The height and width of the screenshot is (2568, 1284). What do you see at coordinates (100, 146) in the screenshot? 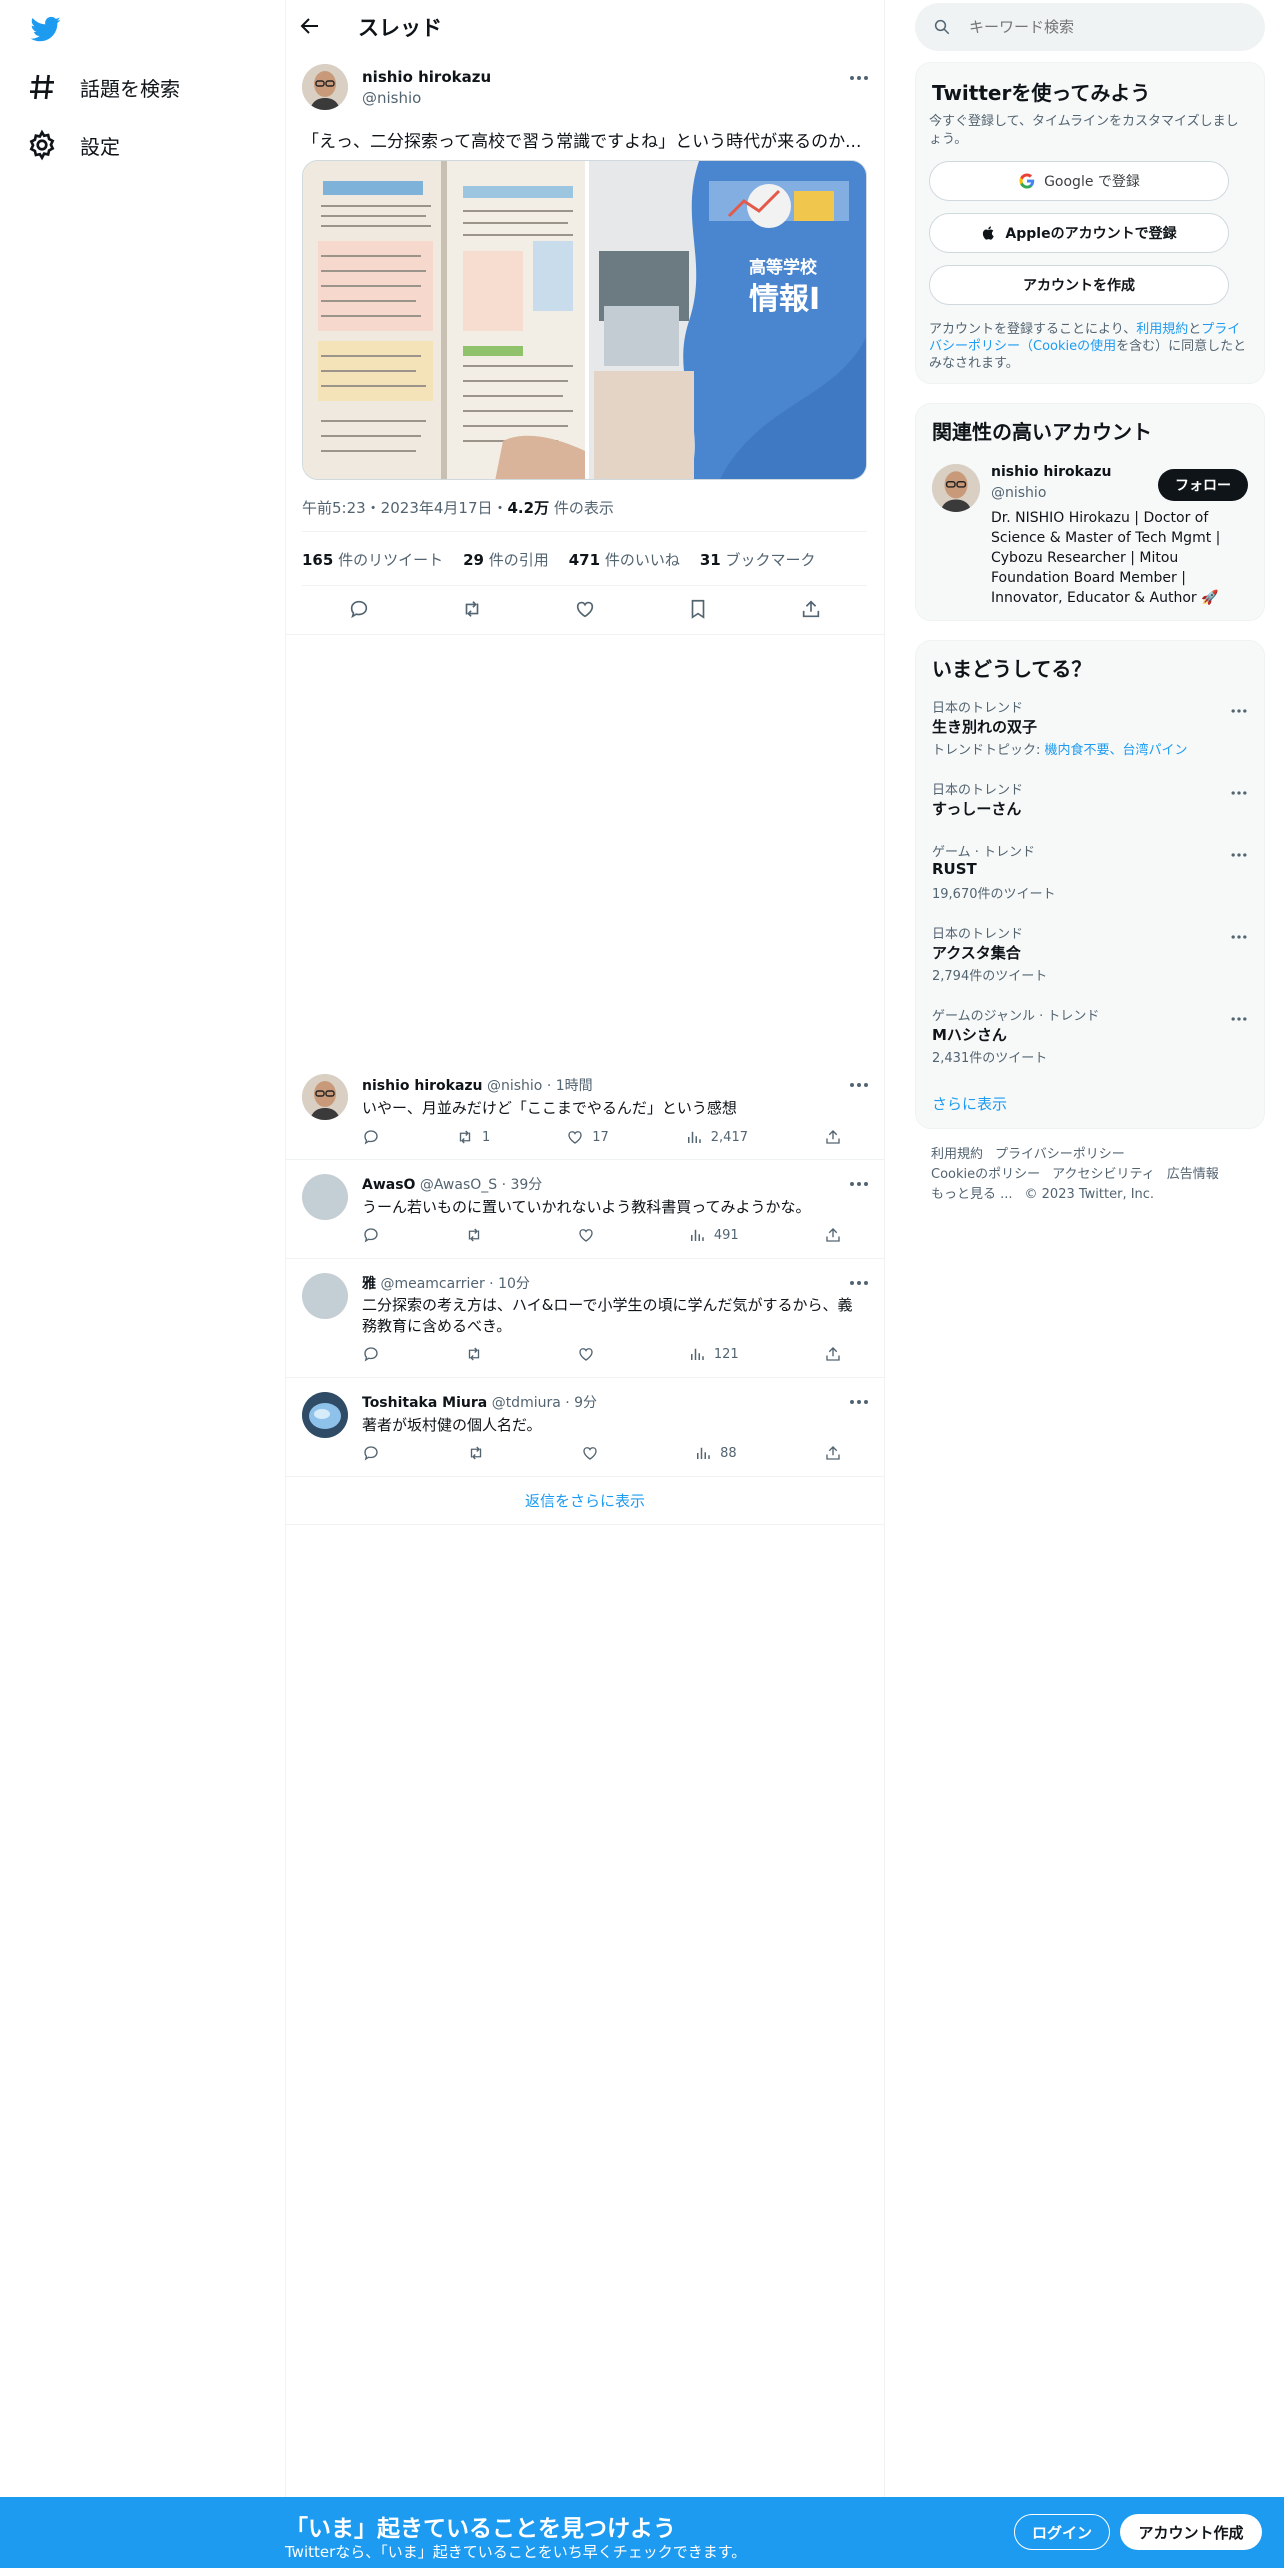
I see `sidebar-item-label: 設定` at bounding box center [100, 146].